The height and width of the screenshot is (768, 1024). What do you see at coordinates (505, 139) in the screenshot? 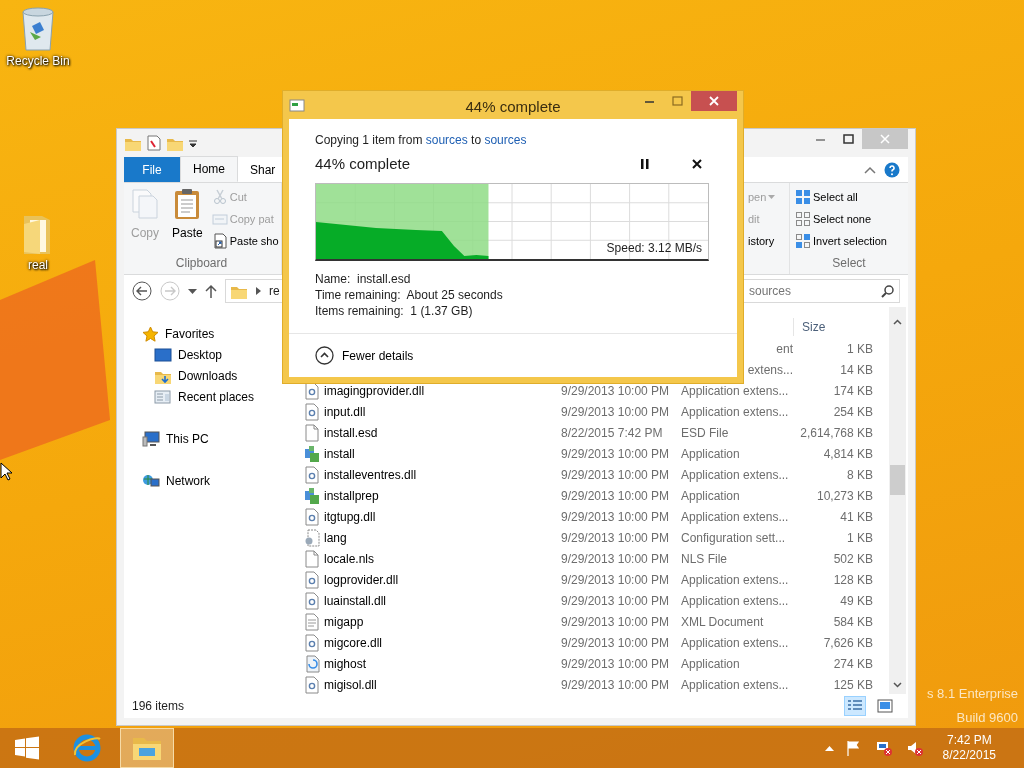
I see `destination-link: sources` at bounding box center [505, 139].